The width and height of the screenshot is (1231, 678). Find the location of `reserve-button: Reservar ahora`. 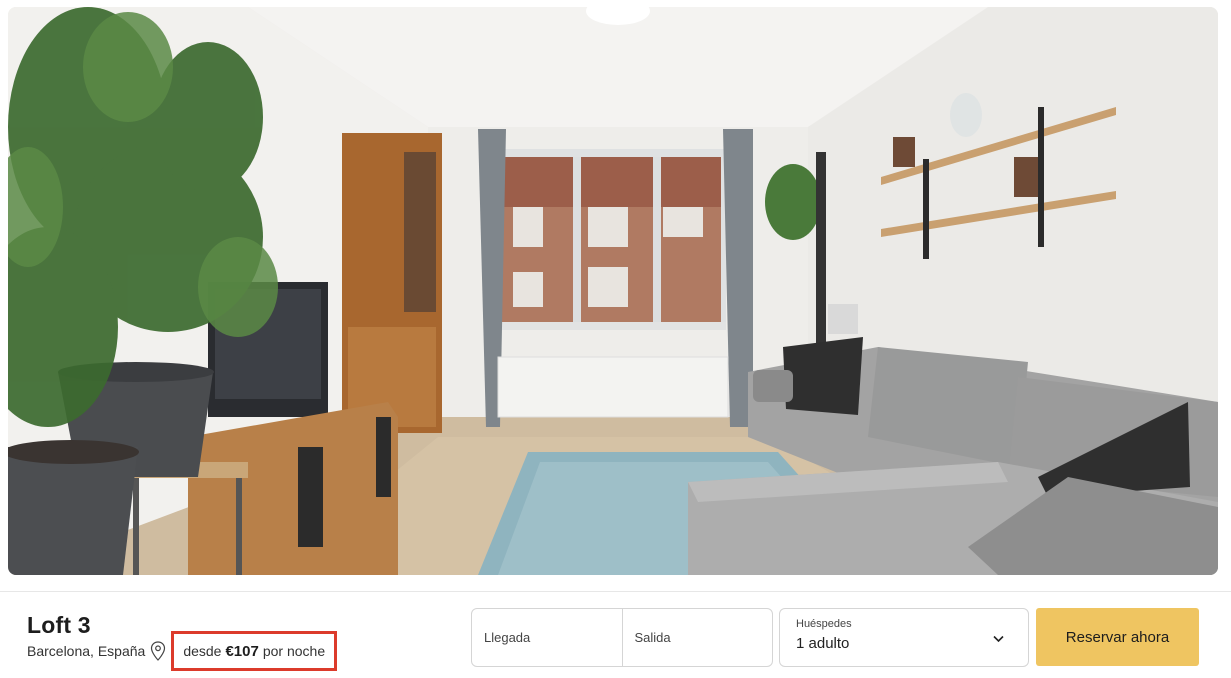

reserve-button: Reservar ahora is located at coordinates (1117, 637).